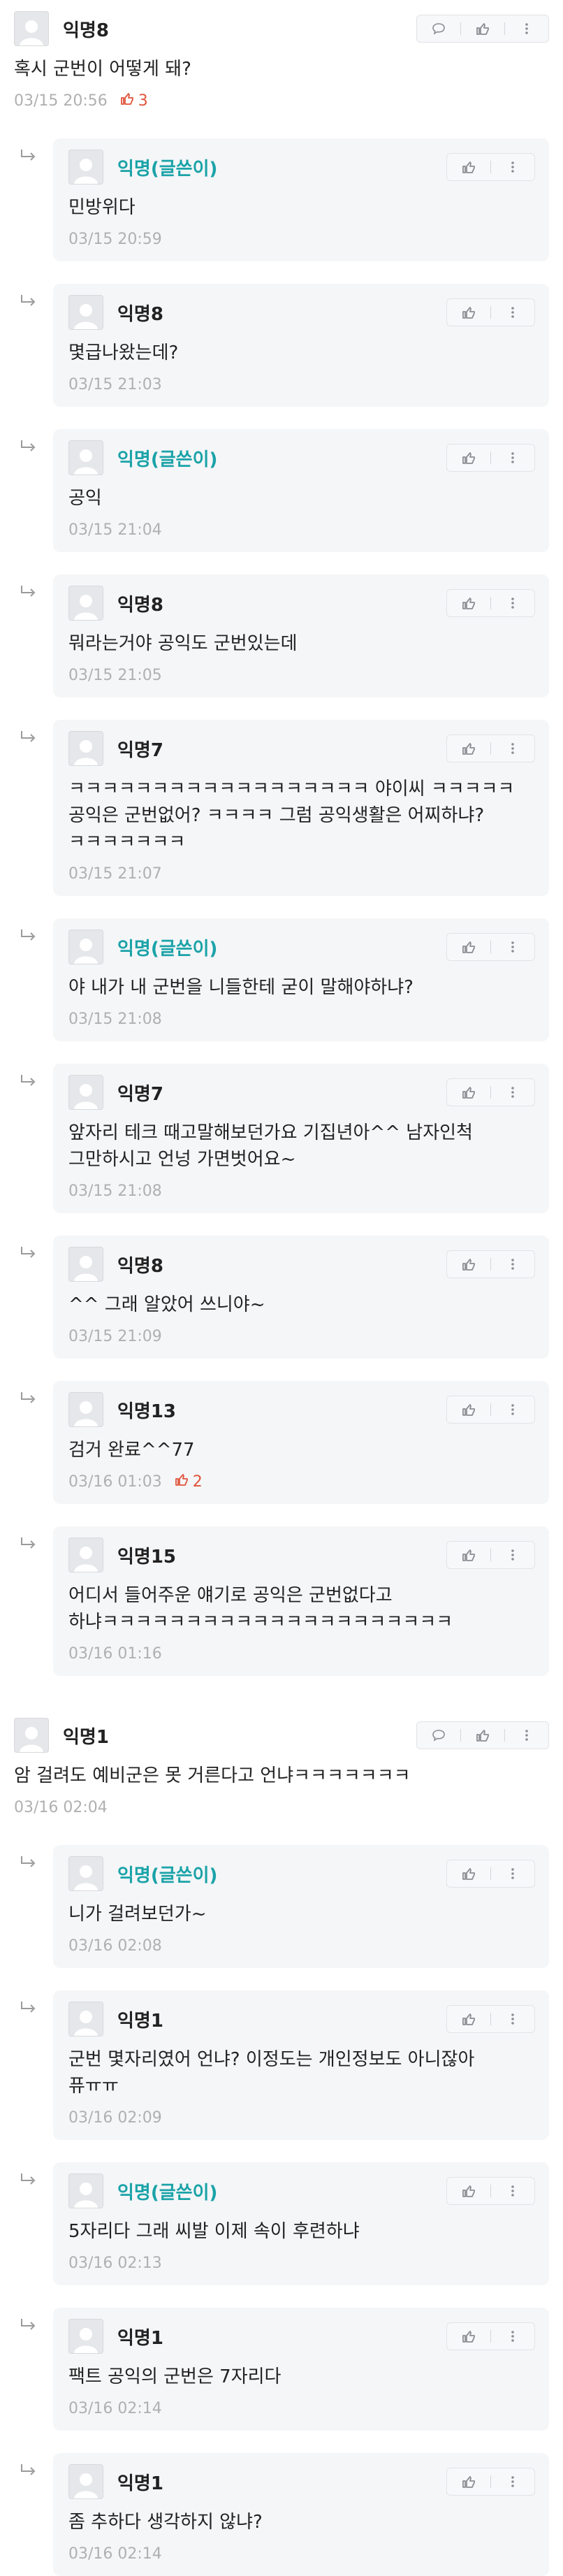 The width and height of the screenshot is (563, 2576). Describe the element at coordinates (103, 69) in the screenshot. I see `comment-text: 혹시 군번이 어떻게 돼?` at that location.